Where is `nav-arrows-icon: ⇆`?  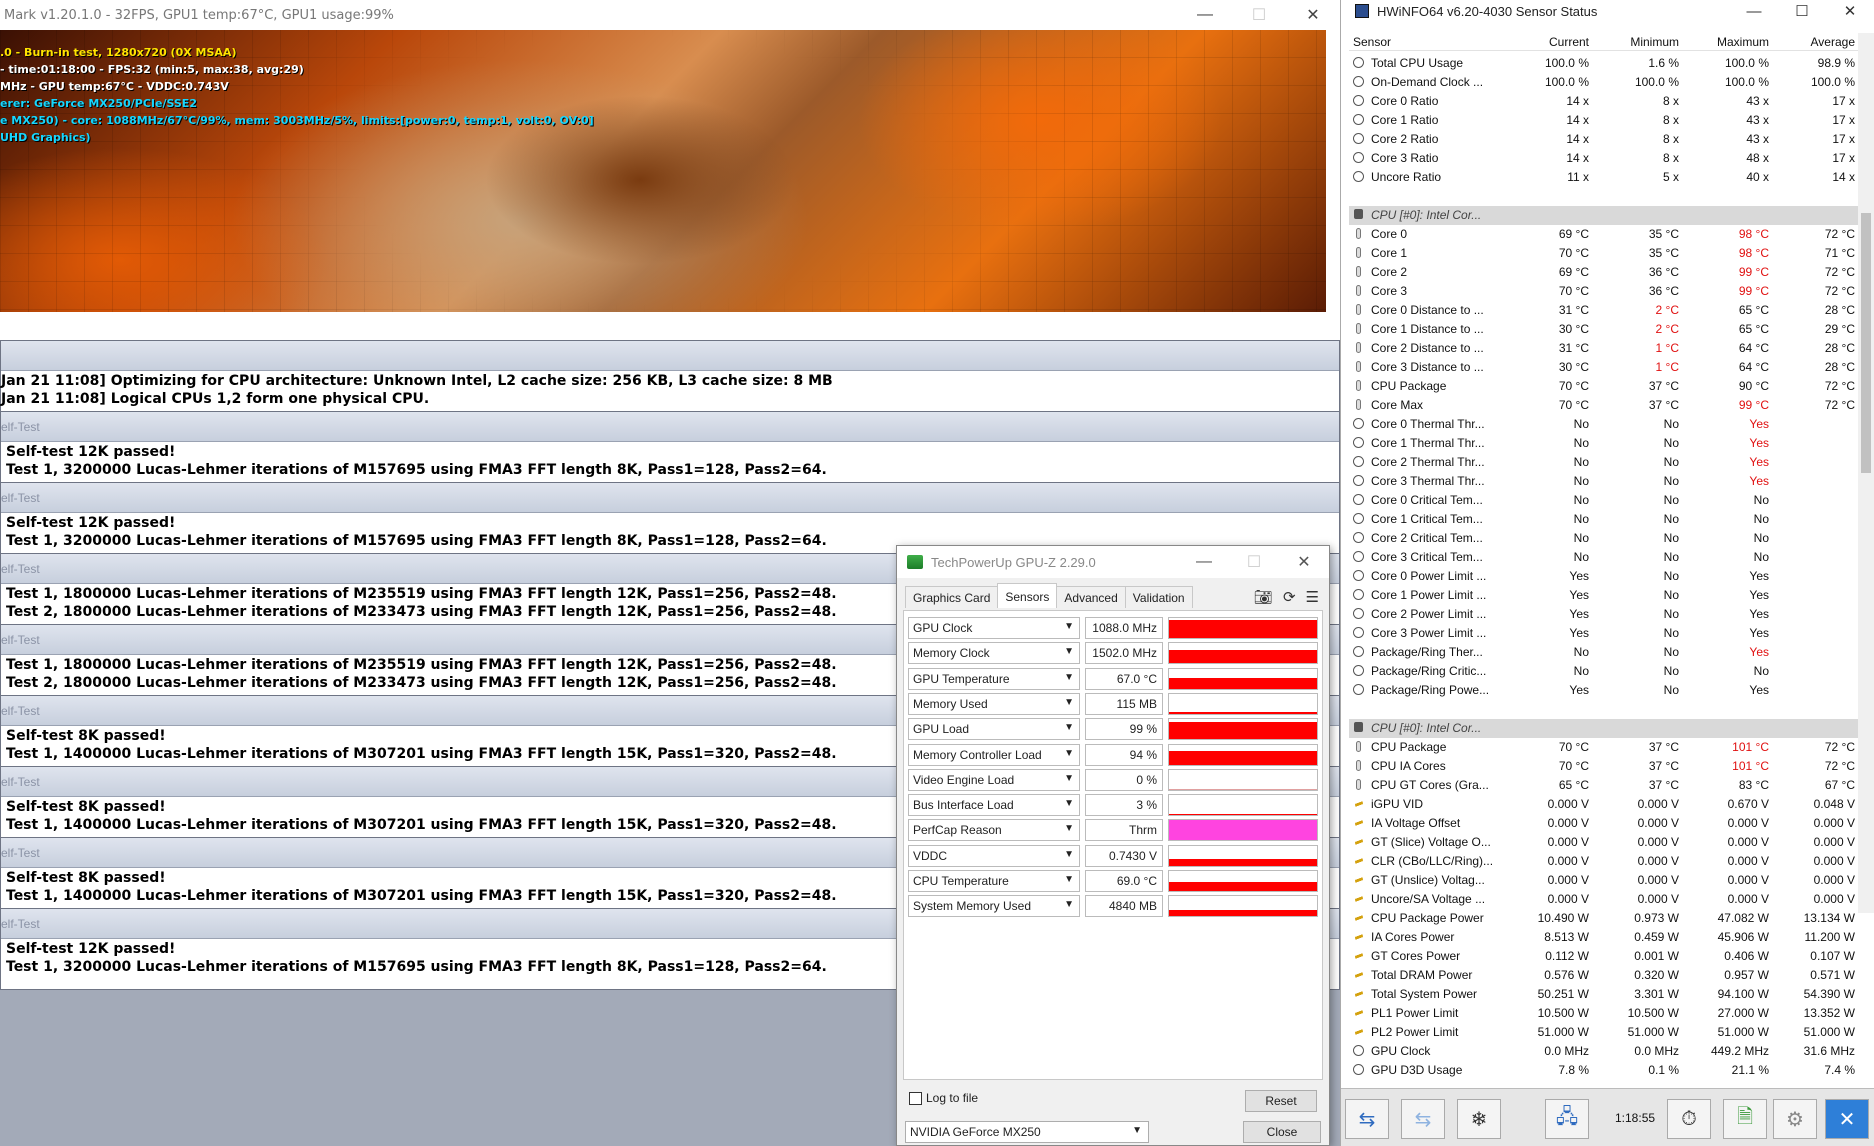 nav-arrows-icon: ⇆ is located at coordinates (1367, 1119).